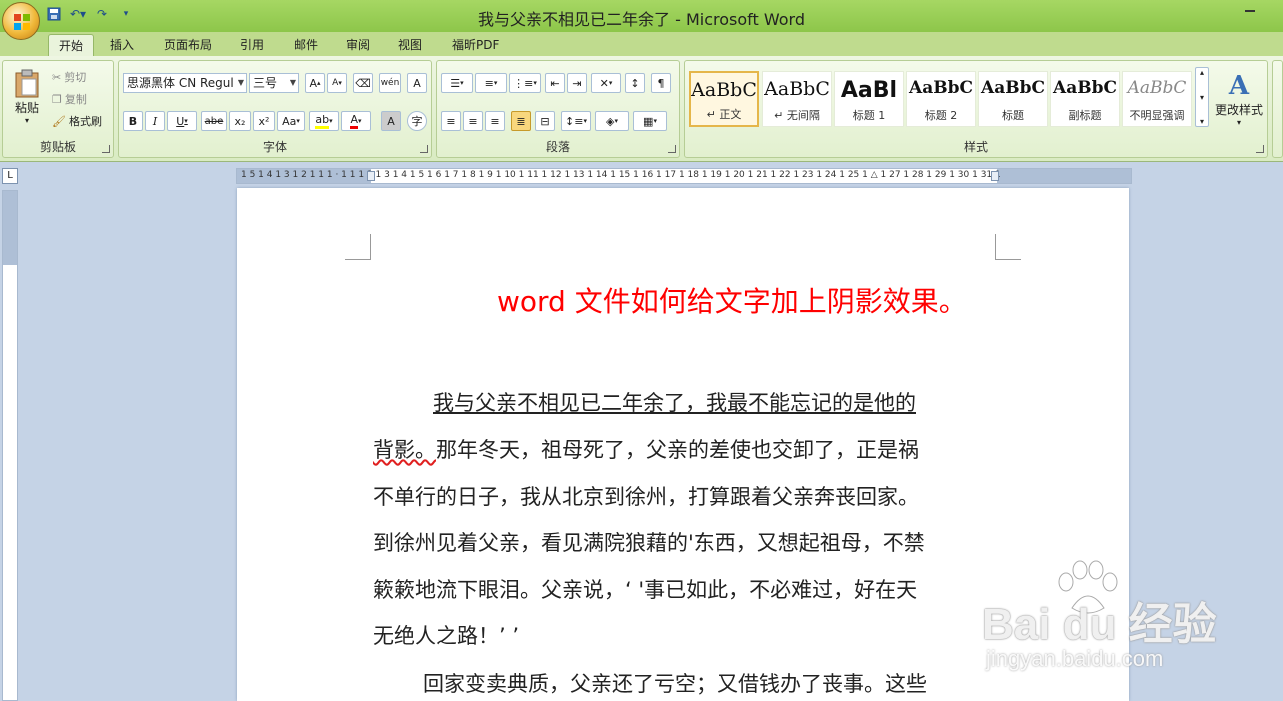 This screenshot has height=701, width=1283. Describe the element at coordinates (941, 99) in the screenshot. I see `style-heading-2: AaBbC 标题 2` at that location.